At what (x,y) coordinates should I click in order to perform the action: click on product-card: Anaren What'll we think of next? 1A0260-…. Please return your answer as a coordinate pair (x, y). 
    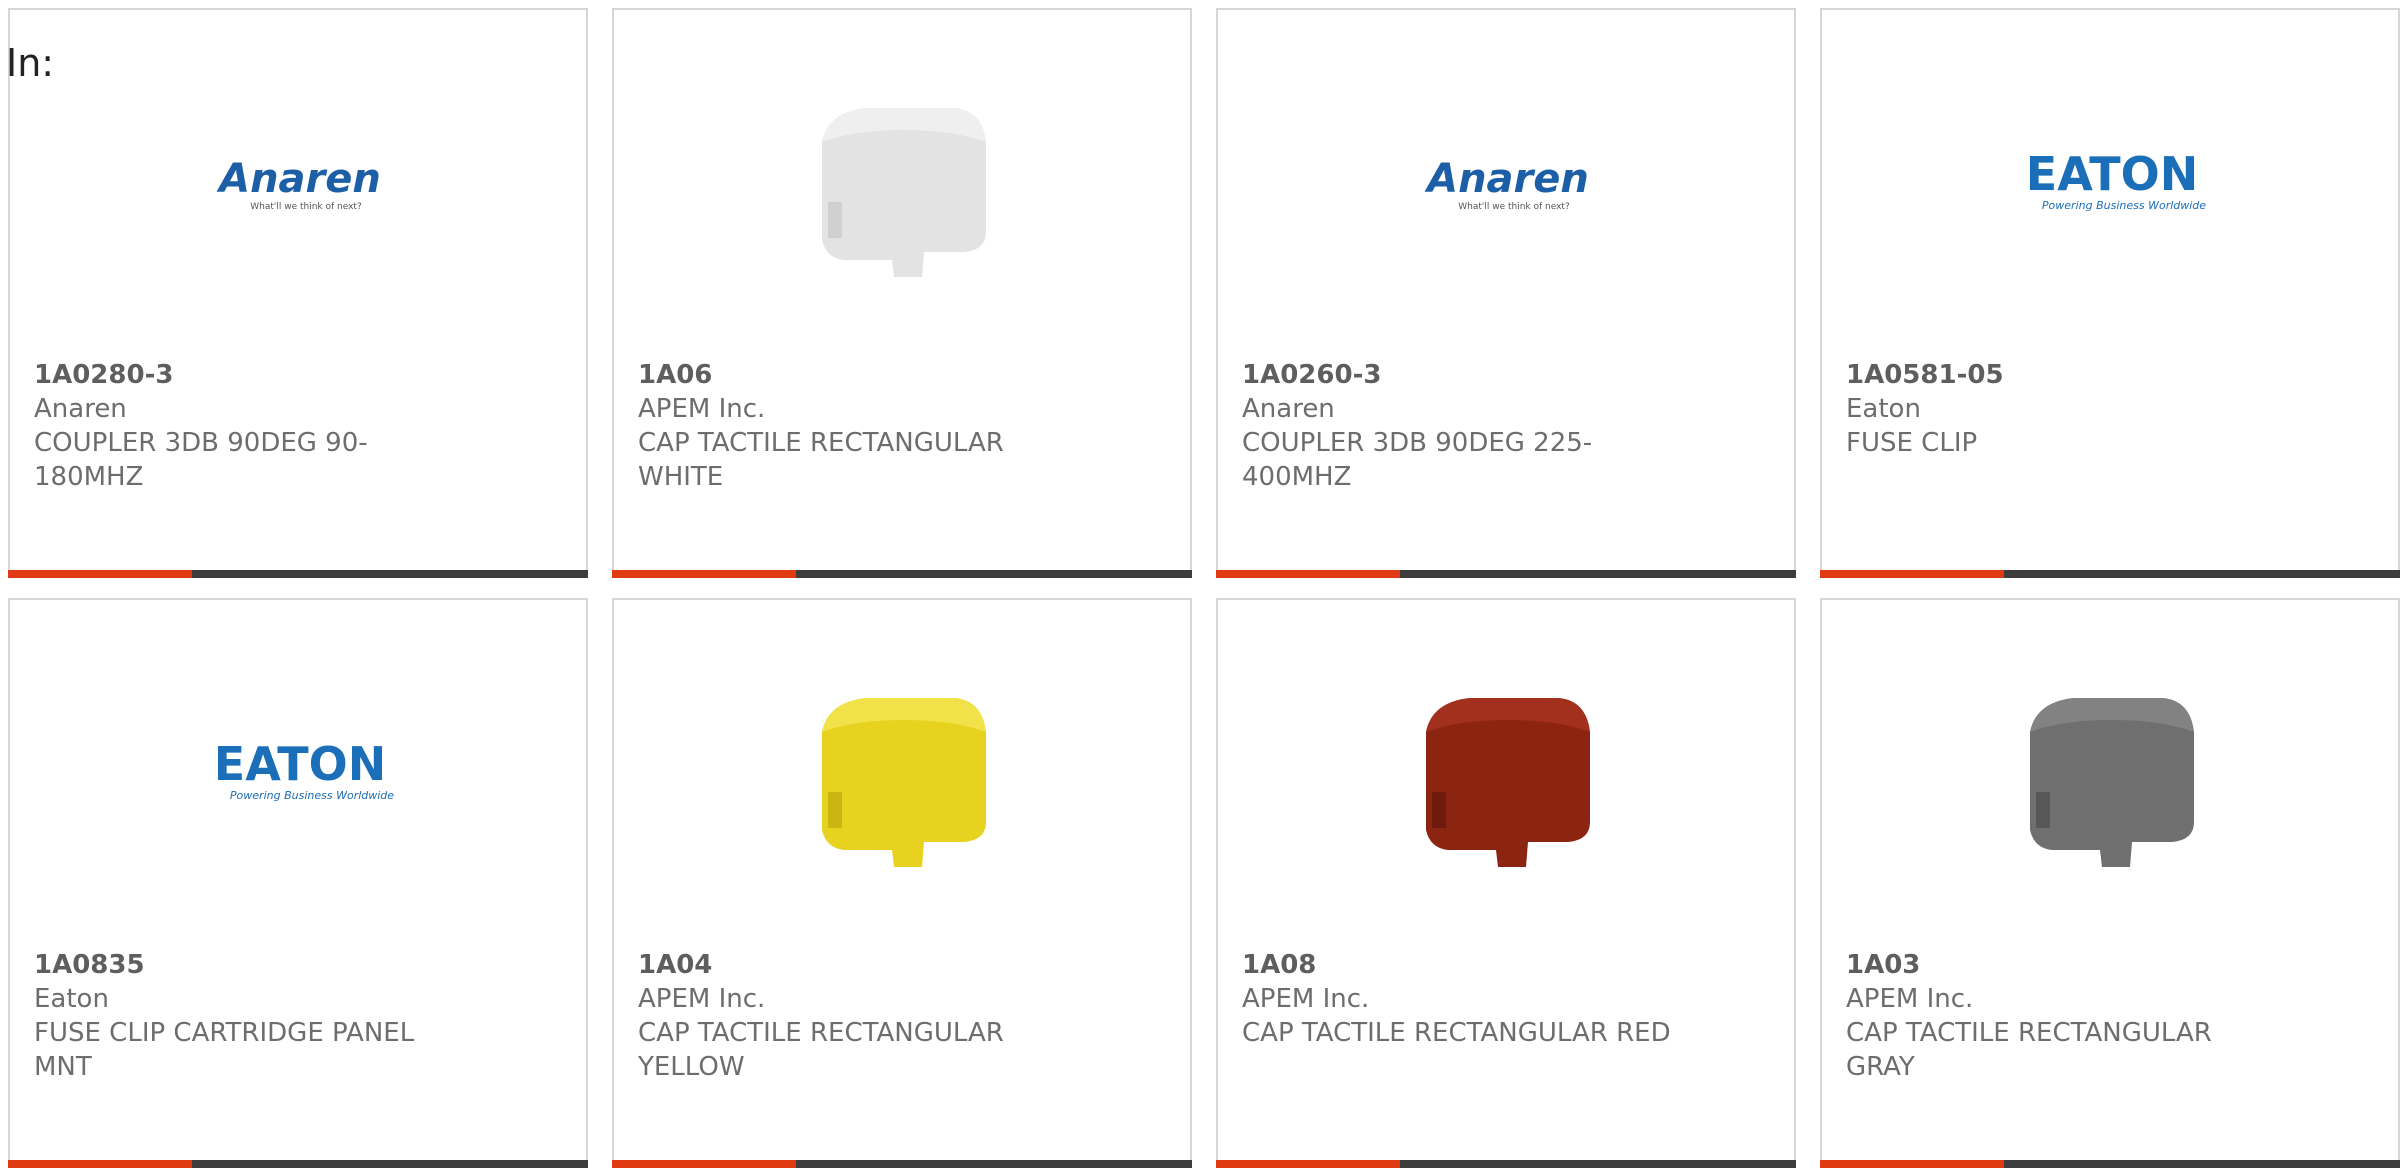
    Looking at the image, I should click on (1506, 293).